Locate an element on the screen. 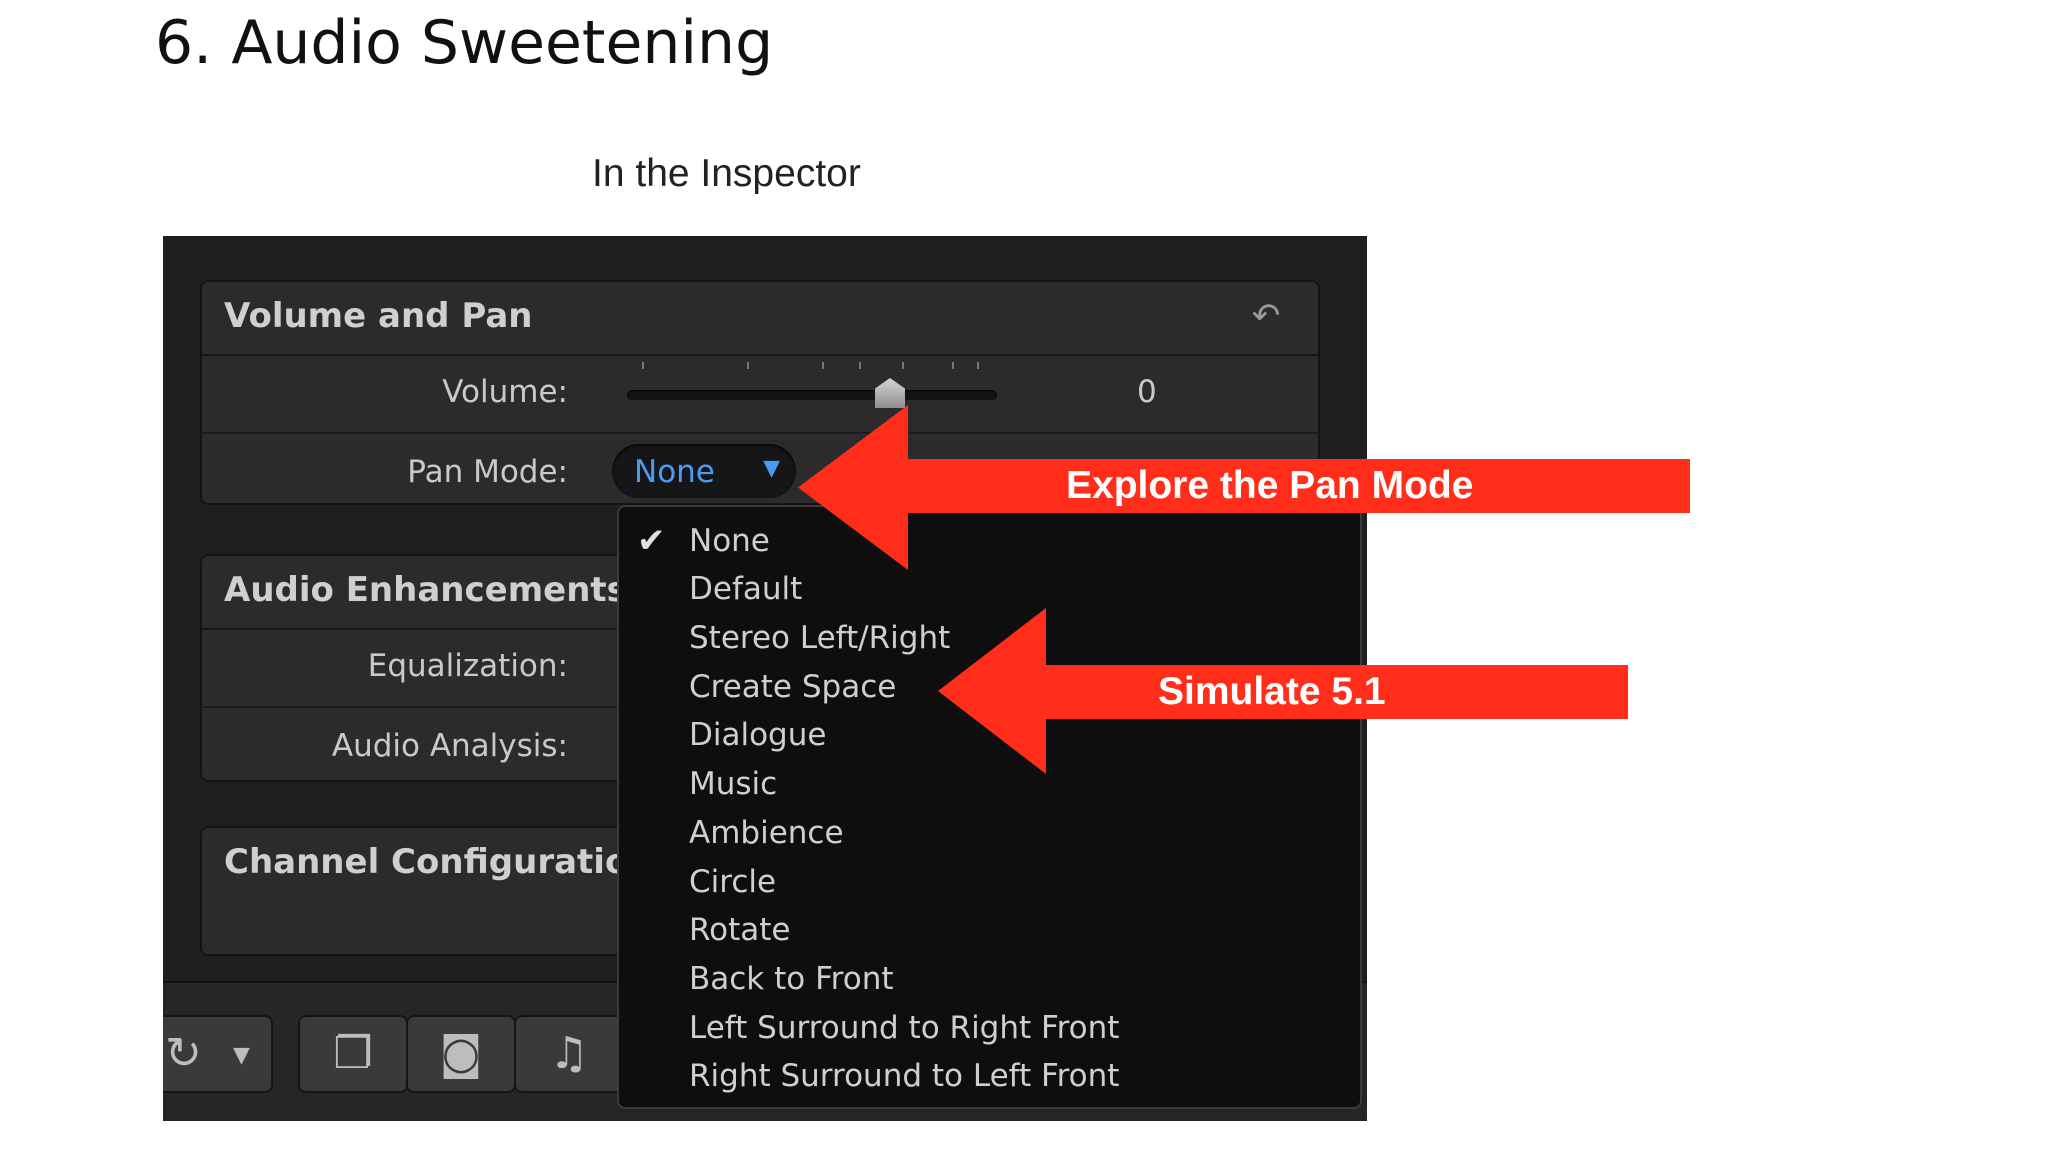  music-icon: ♫ is located at coordinates (569, 1053).